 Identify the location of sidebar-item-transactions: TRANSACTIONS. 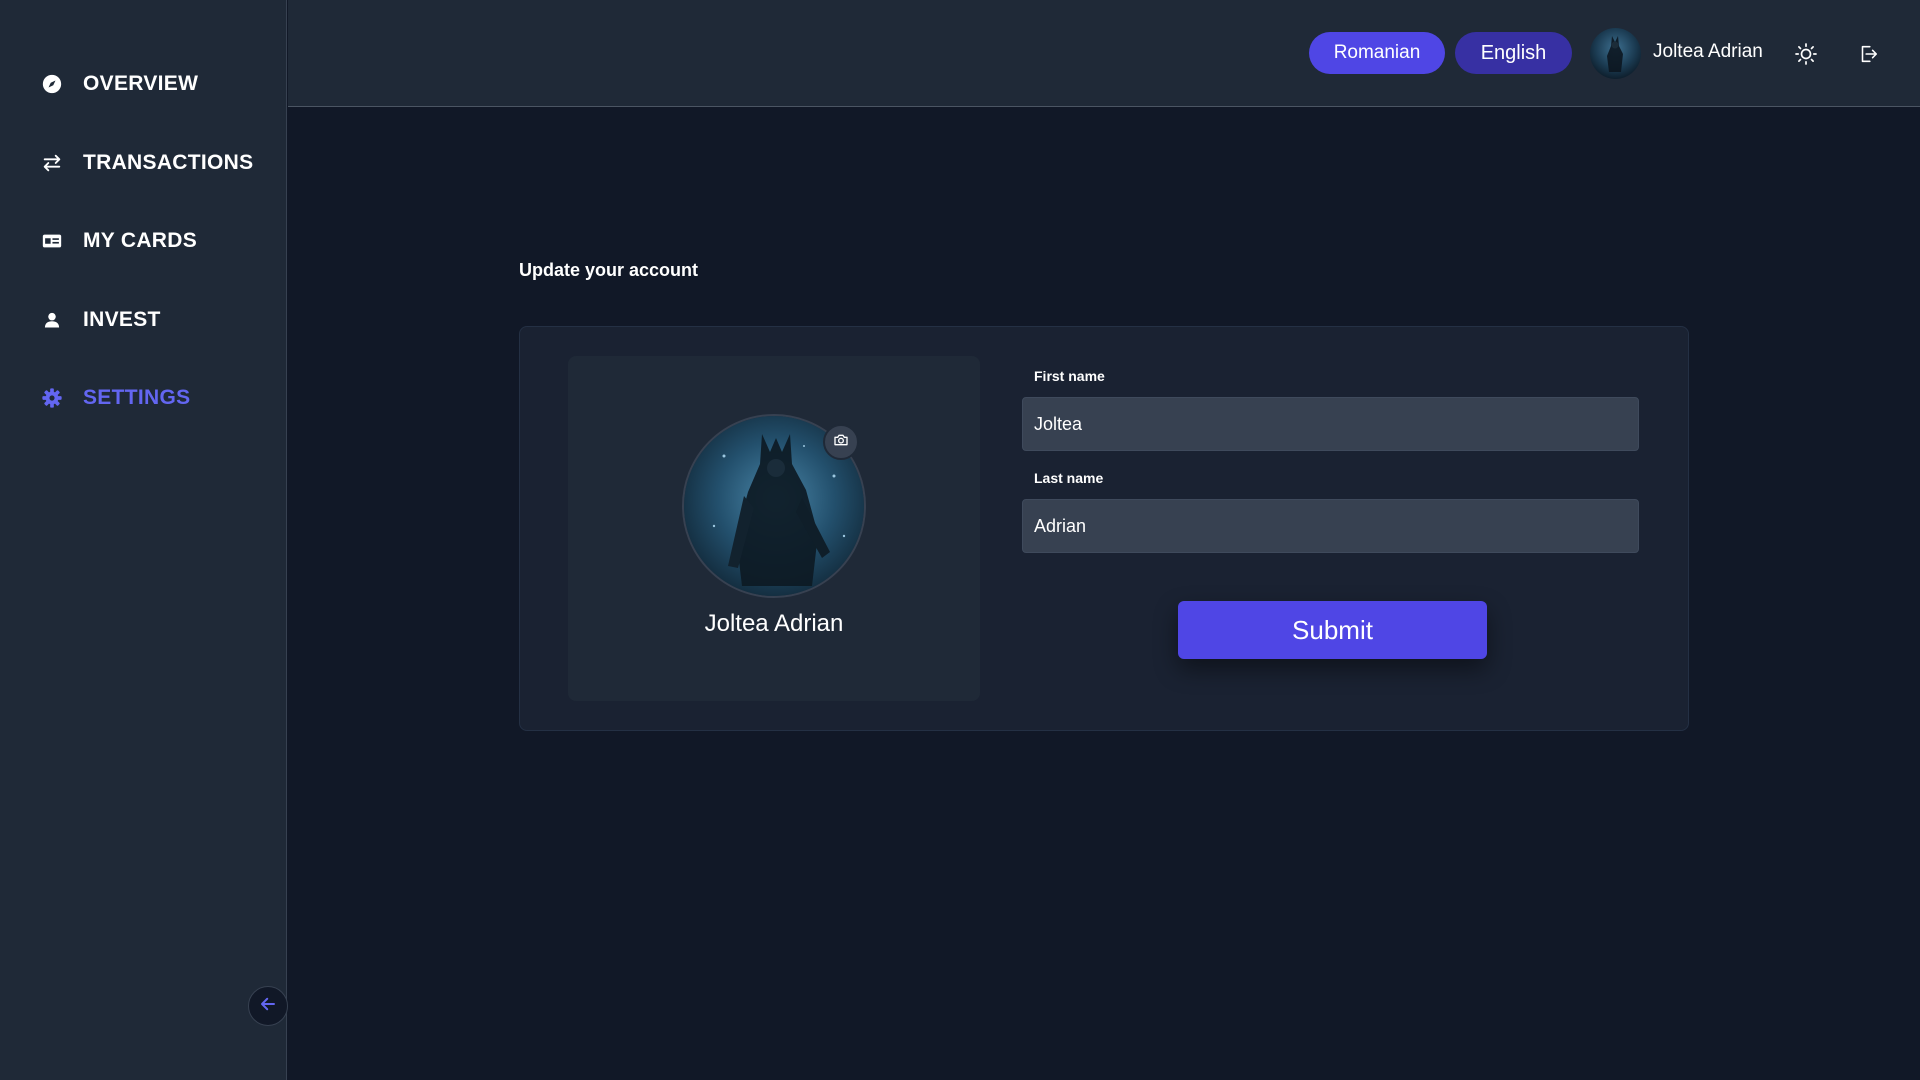
(146, 163).